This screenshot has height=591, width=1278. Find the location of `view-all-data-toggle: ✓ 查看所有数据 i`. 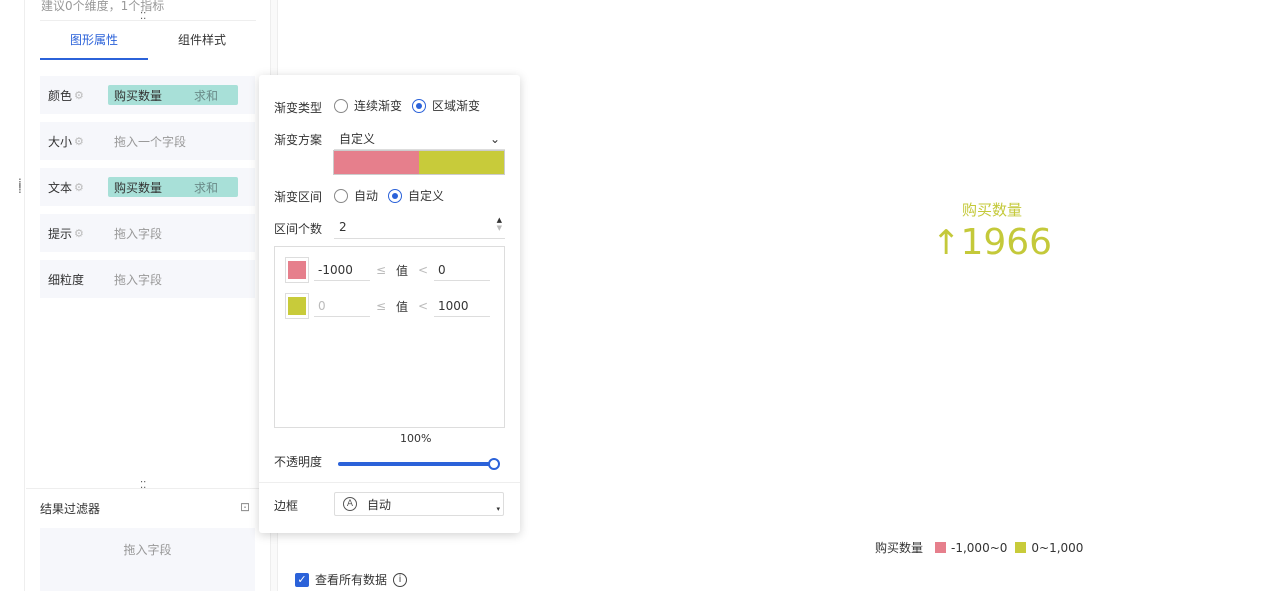

view-all-data-toggle: ✓ 查看所有数据 i is located at coordinates (351, 579).